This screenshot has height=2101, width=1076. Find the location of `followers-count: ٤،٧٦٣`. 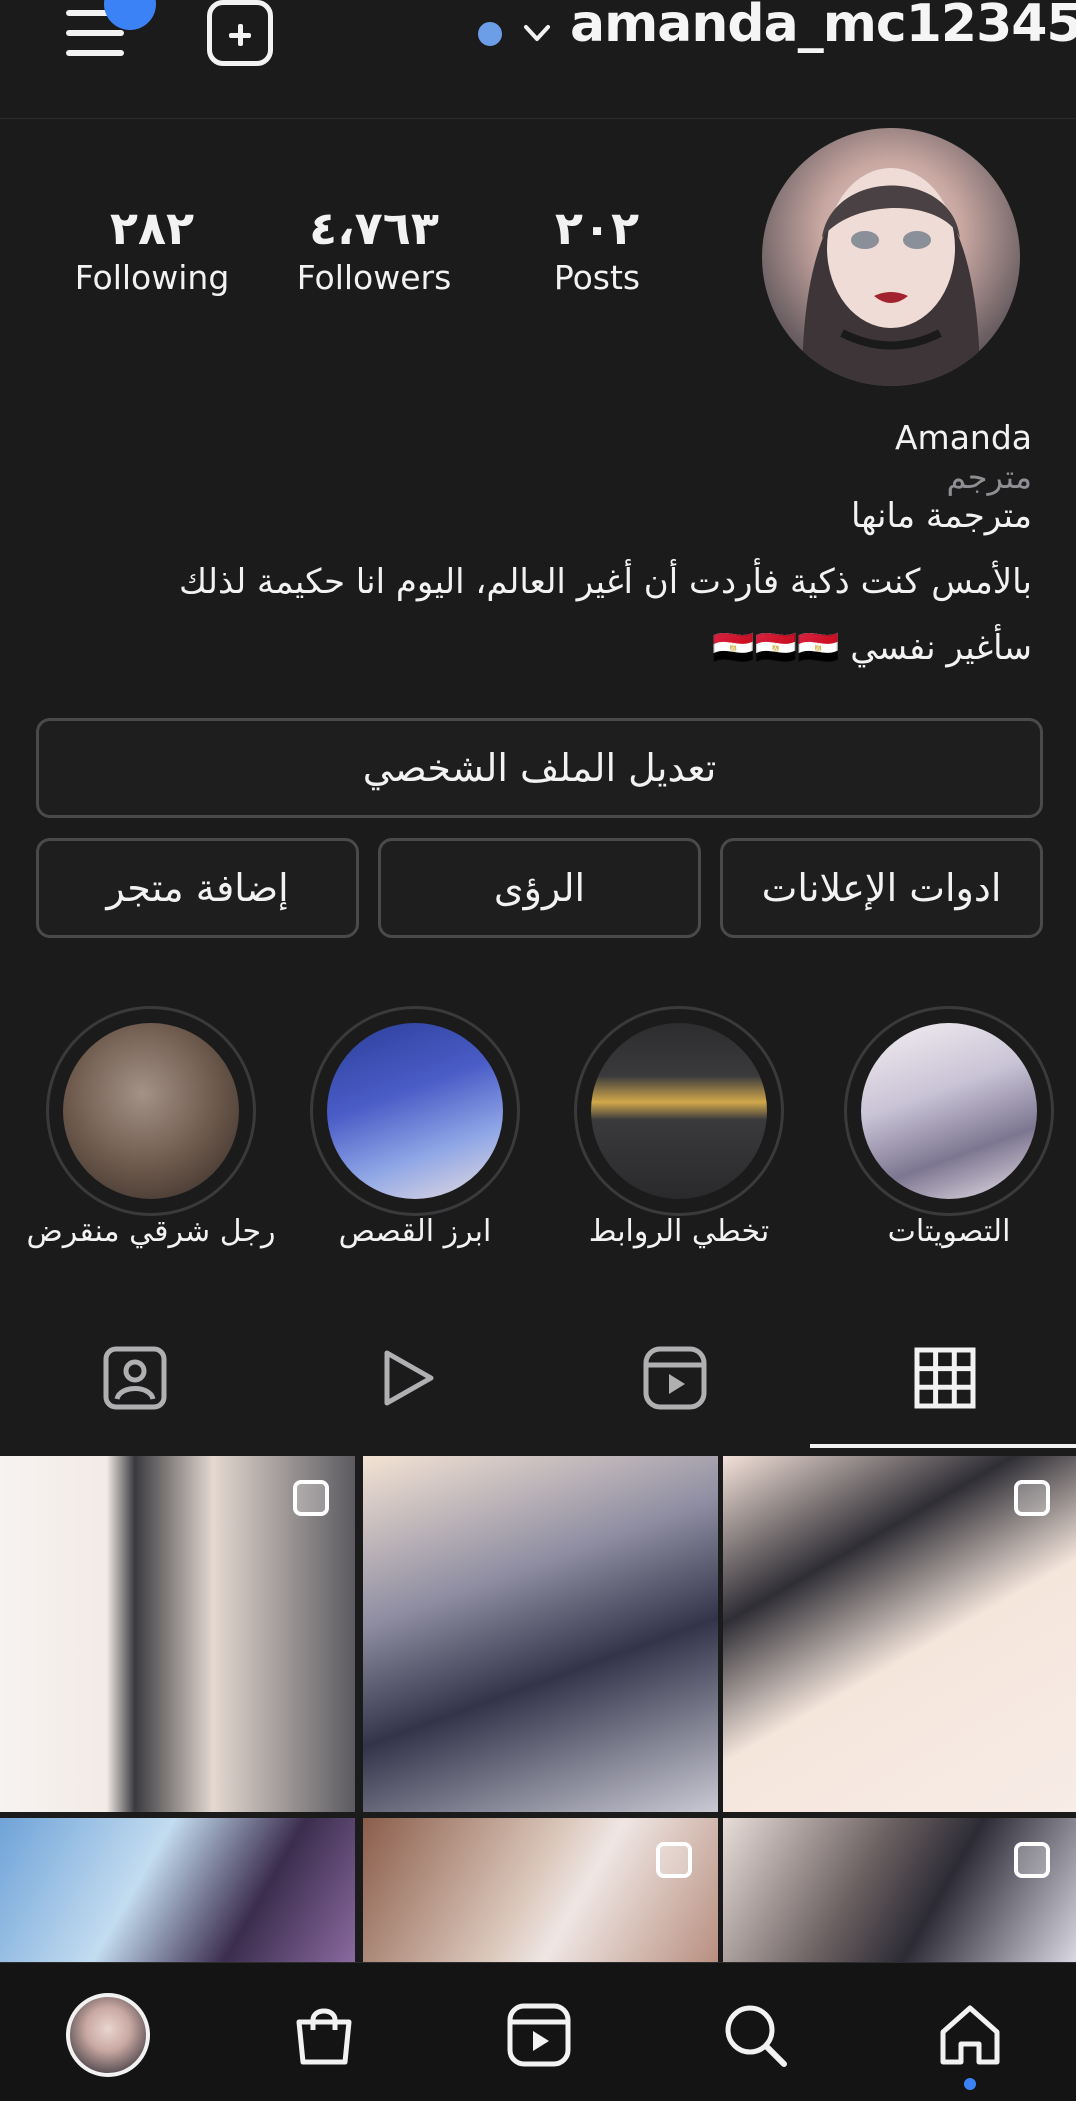

followers-count: ٤،٧٦٣ is located at coordinates (374, 228).